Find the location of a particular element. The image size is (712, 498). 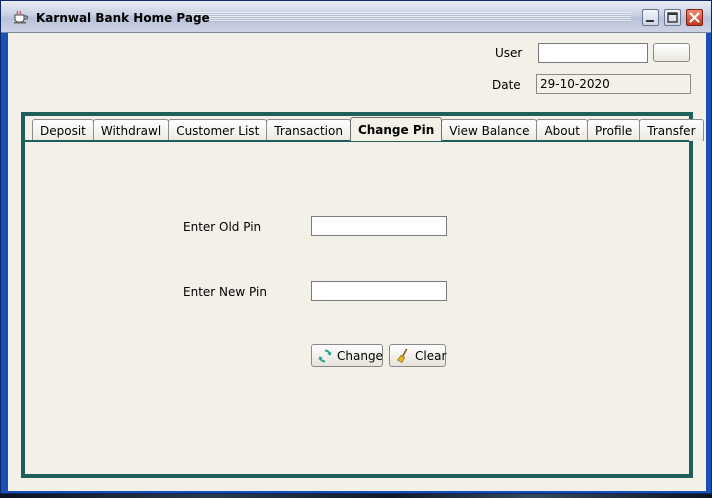

title-bar-grip is located at coordinates (411, 17).